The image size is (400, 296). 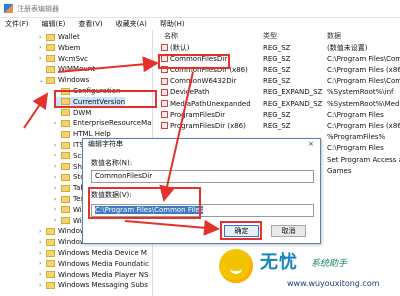 I want to click on watermark: 无忧 系统助手 www.wuyouxitong.com, so click(x=309, y=270).